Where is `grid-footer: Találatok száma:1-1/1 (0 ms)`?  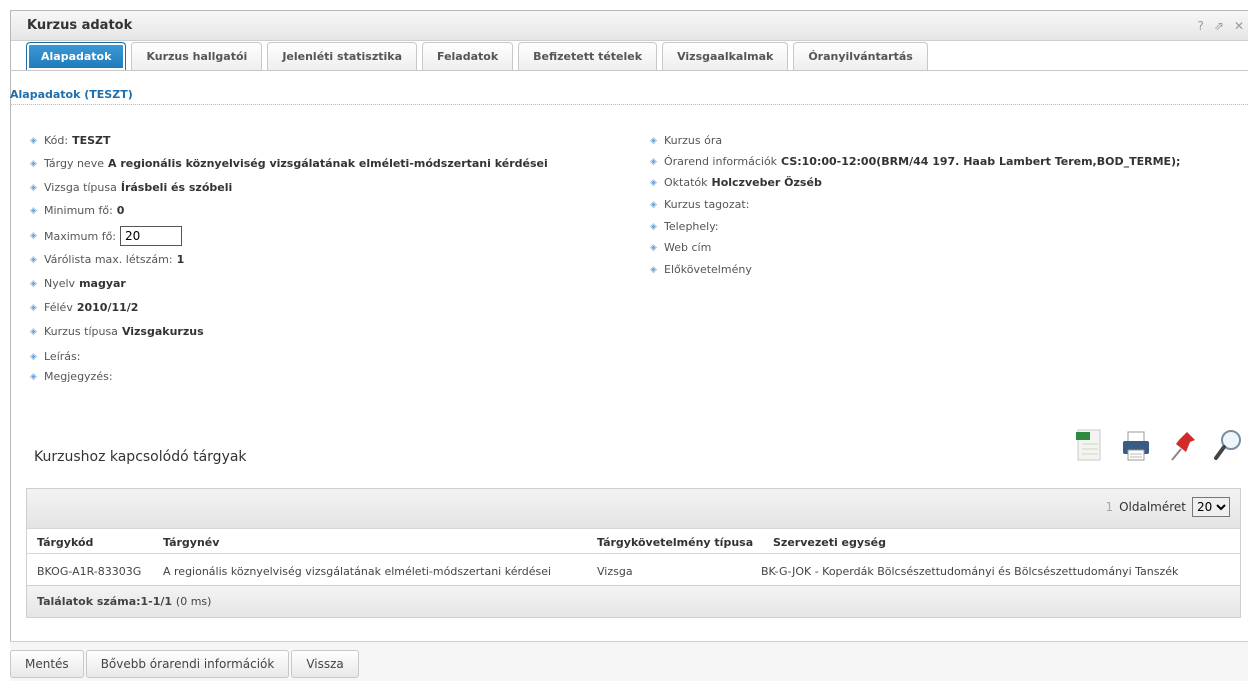
grid-footer: Találatok száma:1-1/1 (0 ms) is located at coordinates (633, 601).